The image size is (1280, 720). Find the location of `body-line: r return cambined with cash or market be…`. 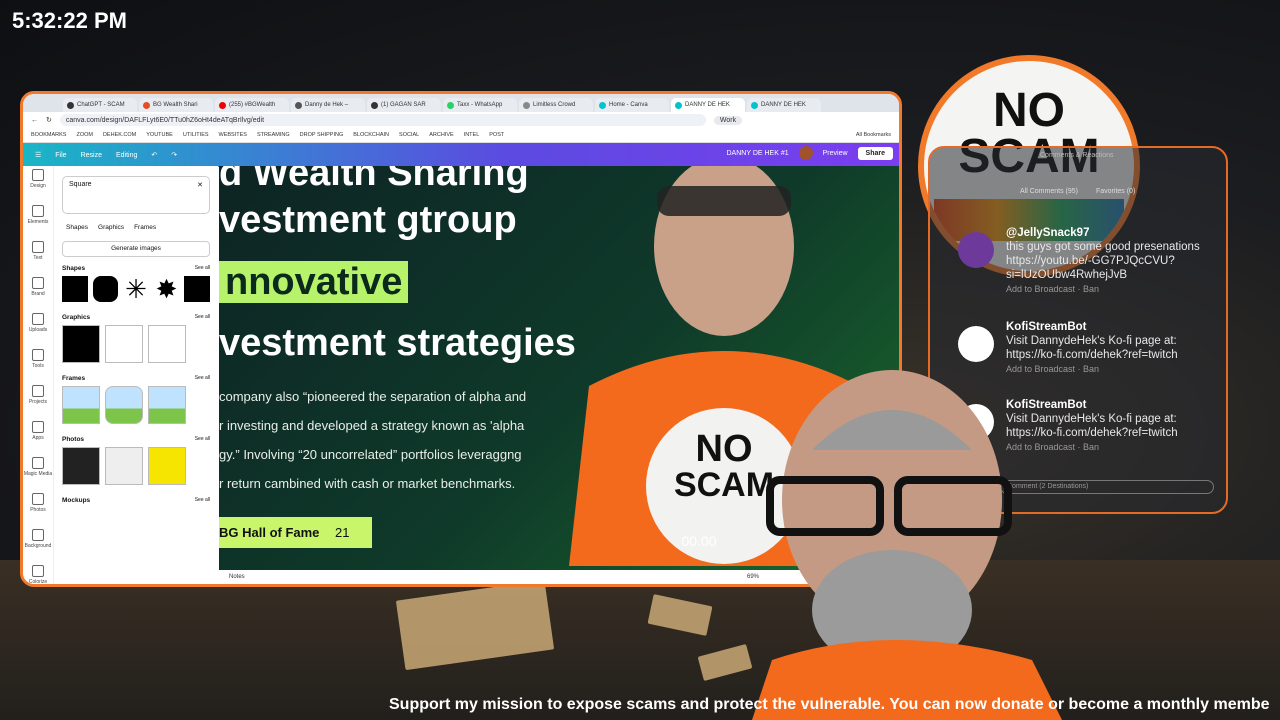

body-line: r return cambined with cash or market be… is located at coordinates (367, 483).